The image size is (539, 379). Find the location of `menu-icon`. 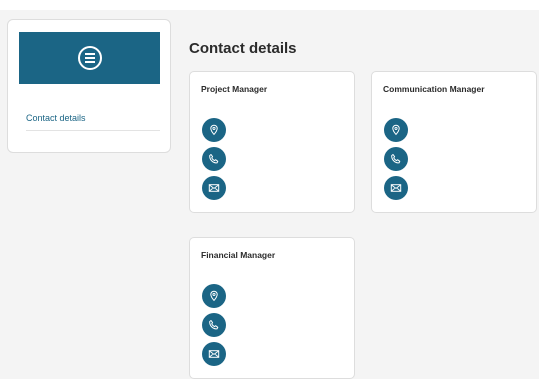

menu-icon is located at coordinates (89, 58).